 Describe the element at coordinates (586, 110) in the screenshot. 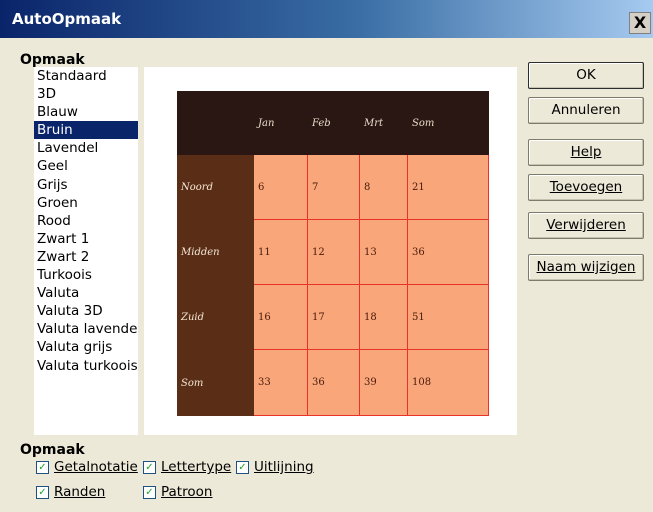

I see `cancel-button: Annuleren` at that location.